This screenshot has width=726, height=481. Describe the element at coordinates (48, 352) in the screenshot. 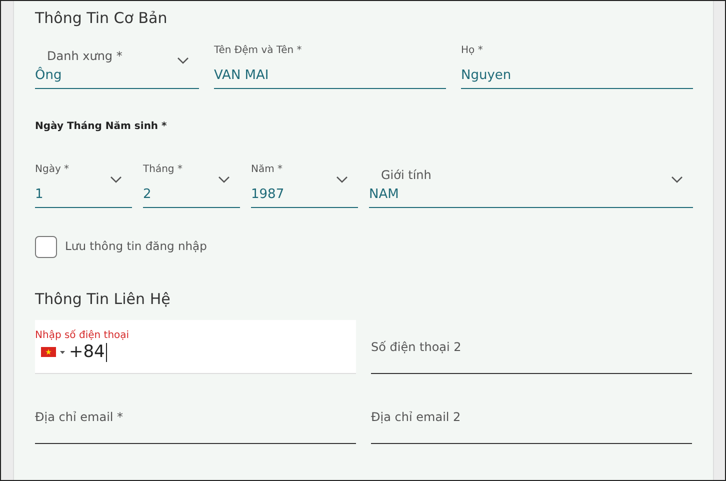

I see `flag-icon` at that location.